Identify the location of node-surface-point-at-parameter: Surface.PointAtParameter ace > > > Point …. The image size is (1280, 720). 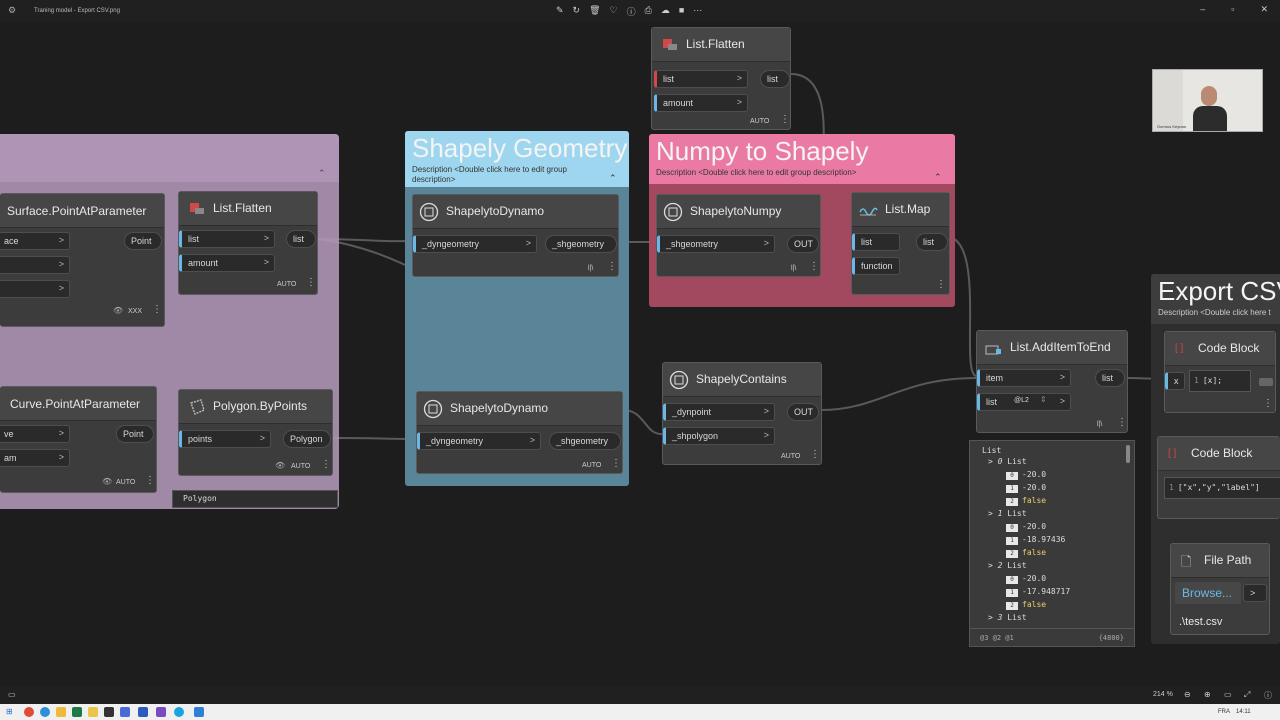
(82, 306).